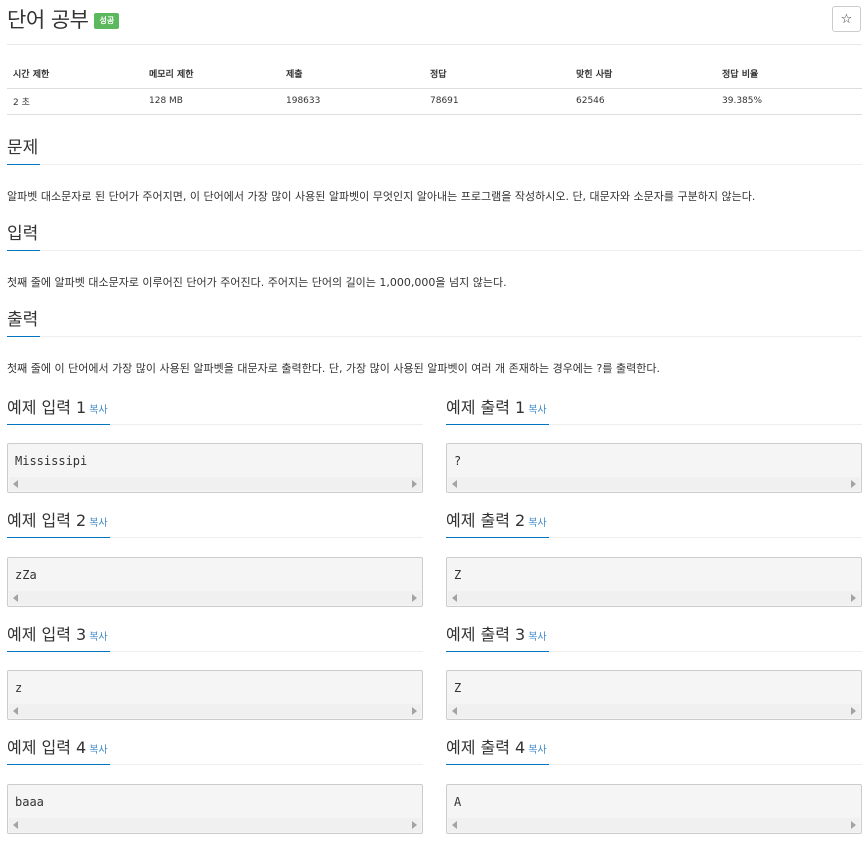  Describe the element at coordinates (47, 747) in the screenshot. I see `sample-input-4-label: 예제 입력 4` at that location.